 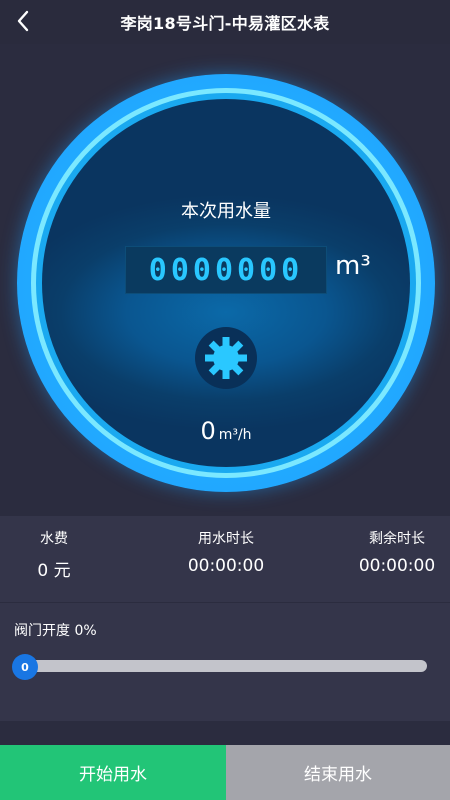 I want to click on top-bar: 李岗18号斗门-中易灌区水表, so click(x=225, y=22).